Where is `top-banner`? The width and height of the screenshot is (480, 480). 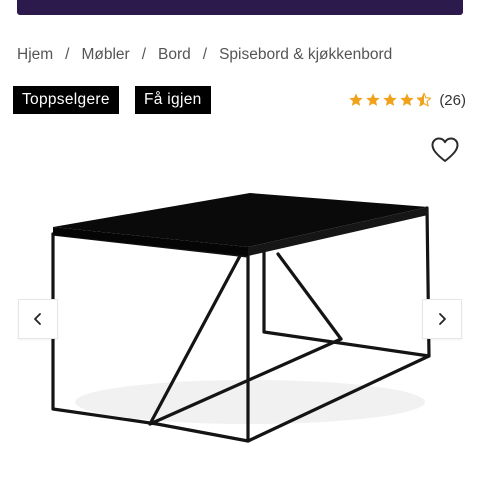
top-banner is located at coordinates (240, 7).